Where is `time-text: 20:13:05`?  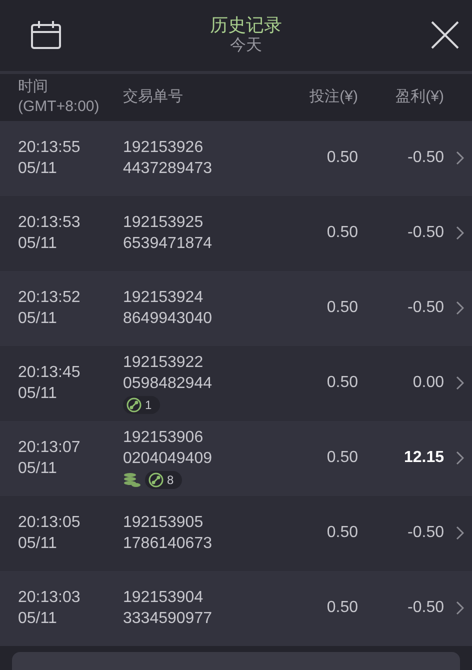
time-text: 20:13:05 is located at coordinates (50, 523).